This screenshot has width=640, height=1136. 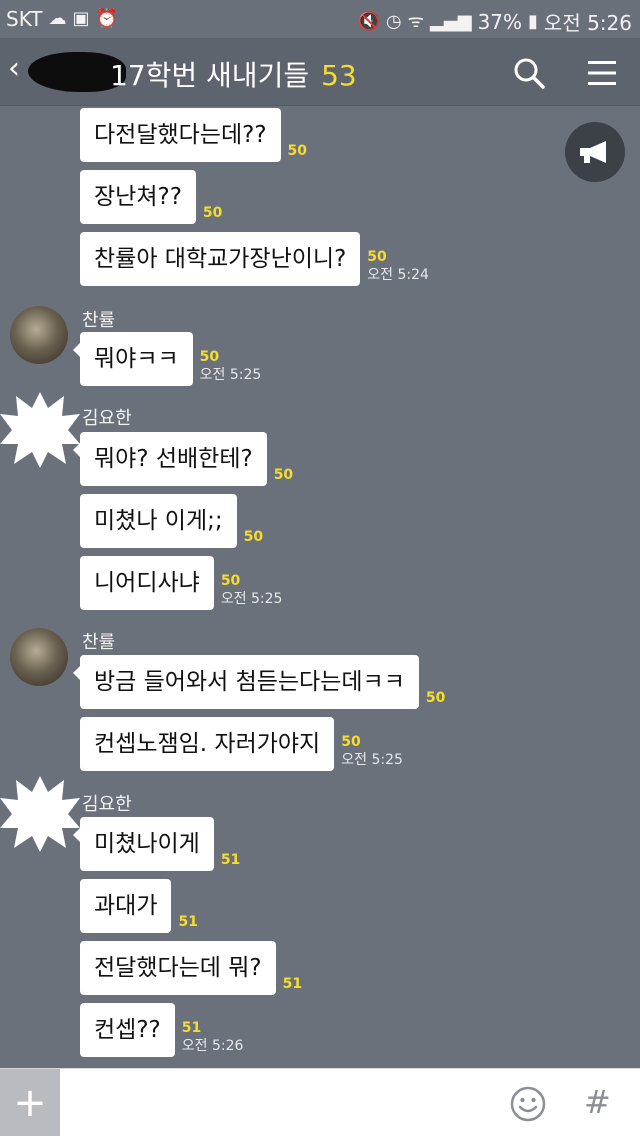 I want to click on message-row: 전달했다는데 뭐? 51, so click(x=191, y=968).